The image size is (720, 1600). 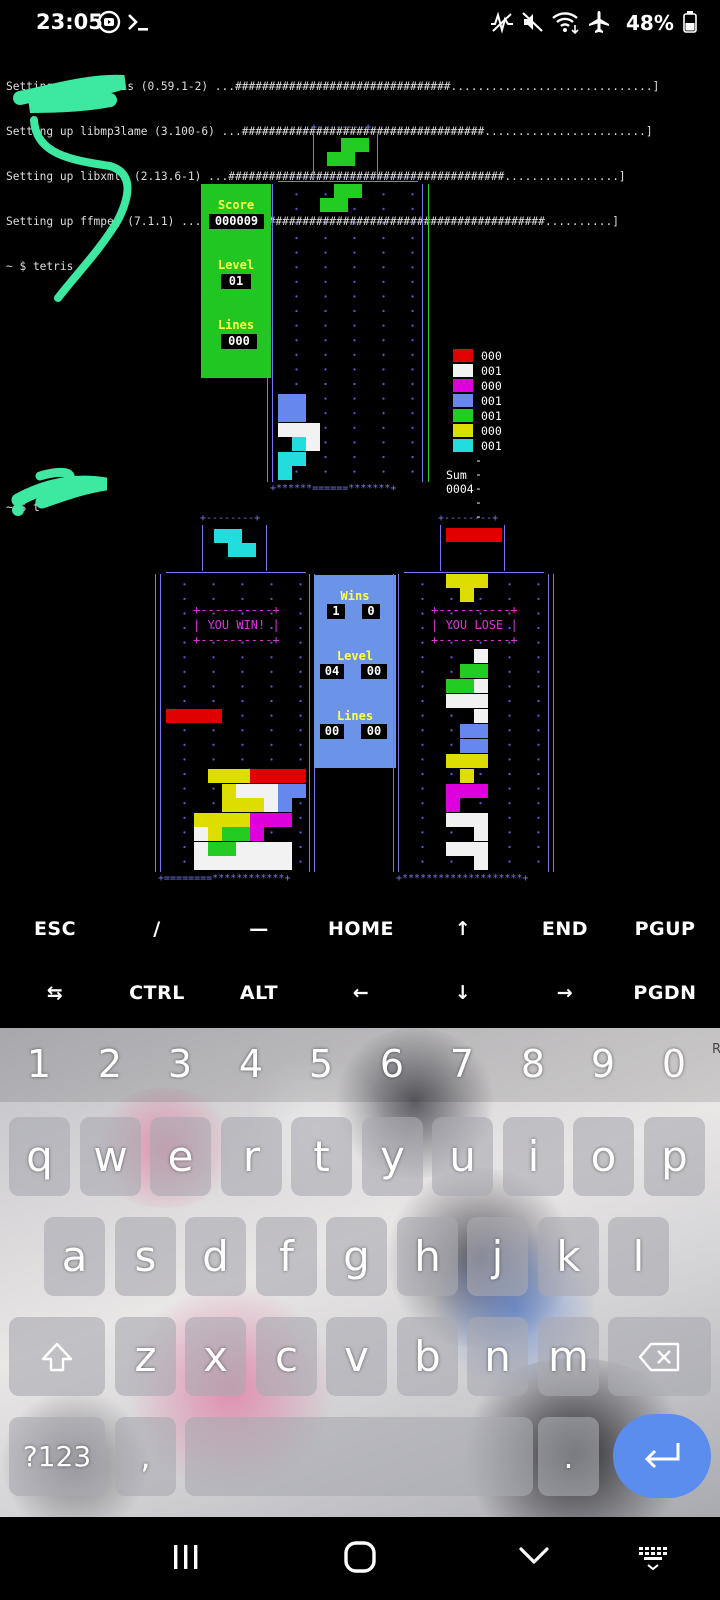 I want to click on falling-block, so click(x=341, y=205).